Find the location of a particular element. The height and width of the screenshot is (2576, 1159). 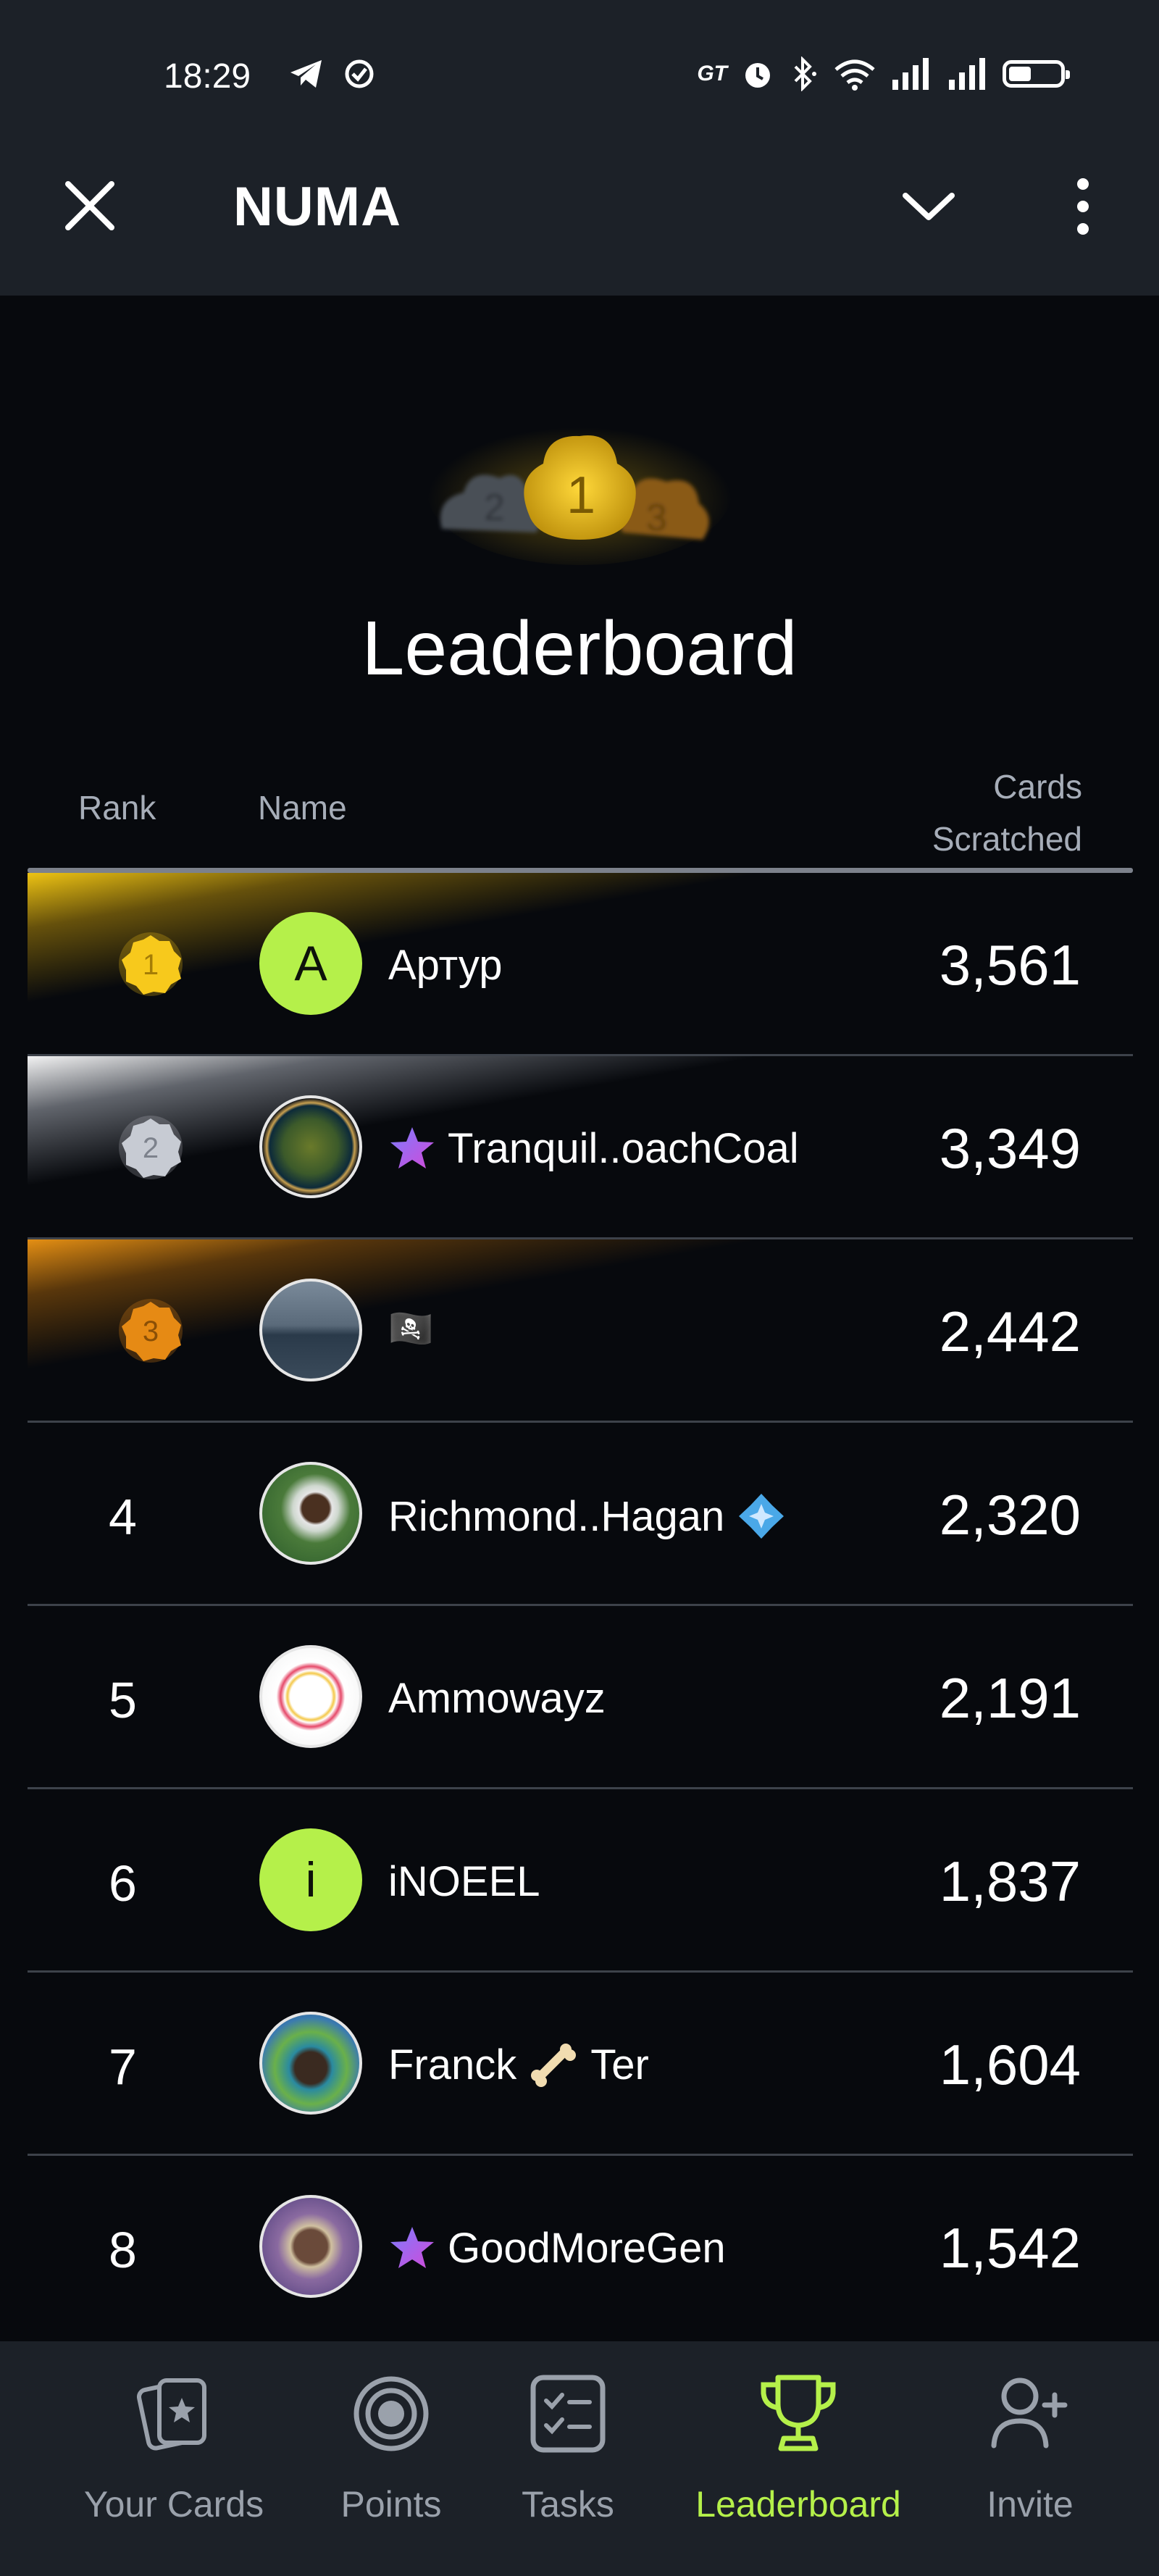

column-header-name: Name is located at coordinates (302, 808).